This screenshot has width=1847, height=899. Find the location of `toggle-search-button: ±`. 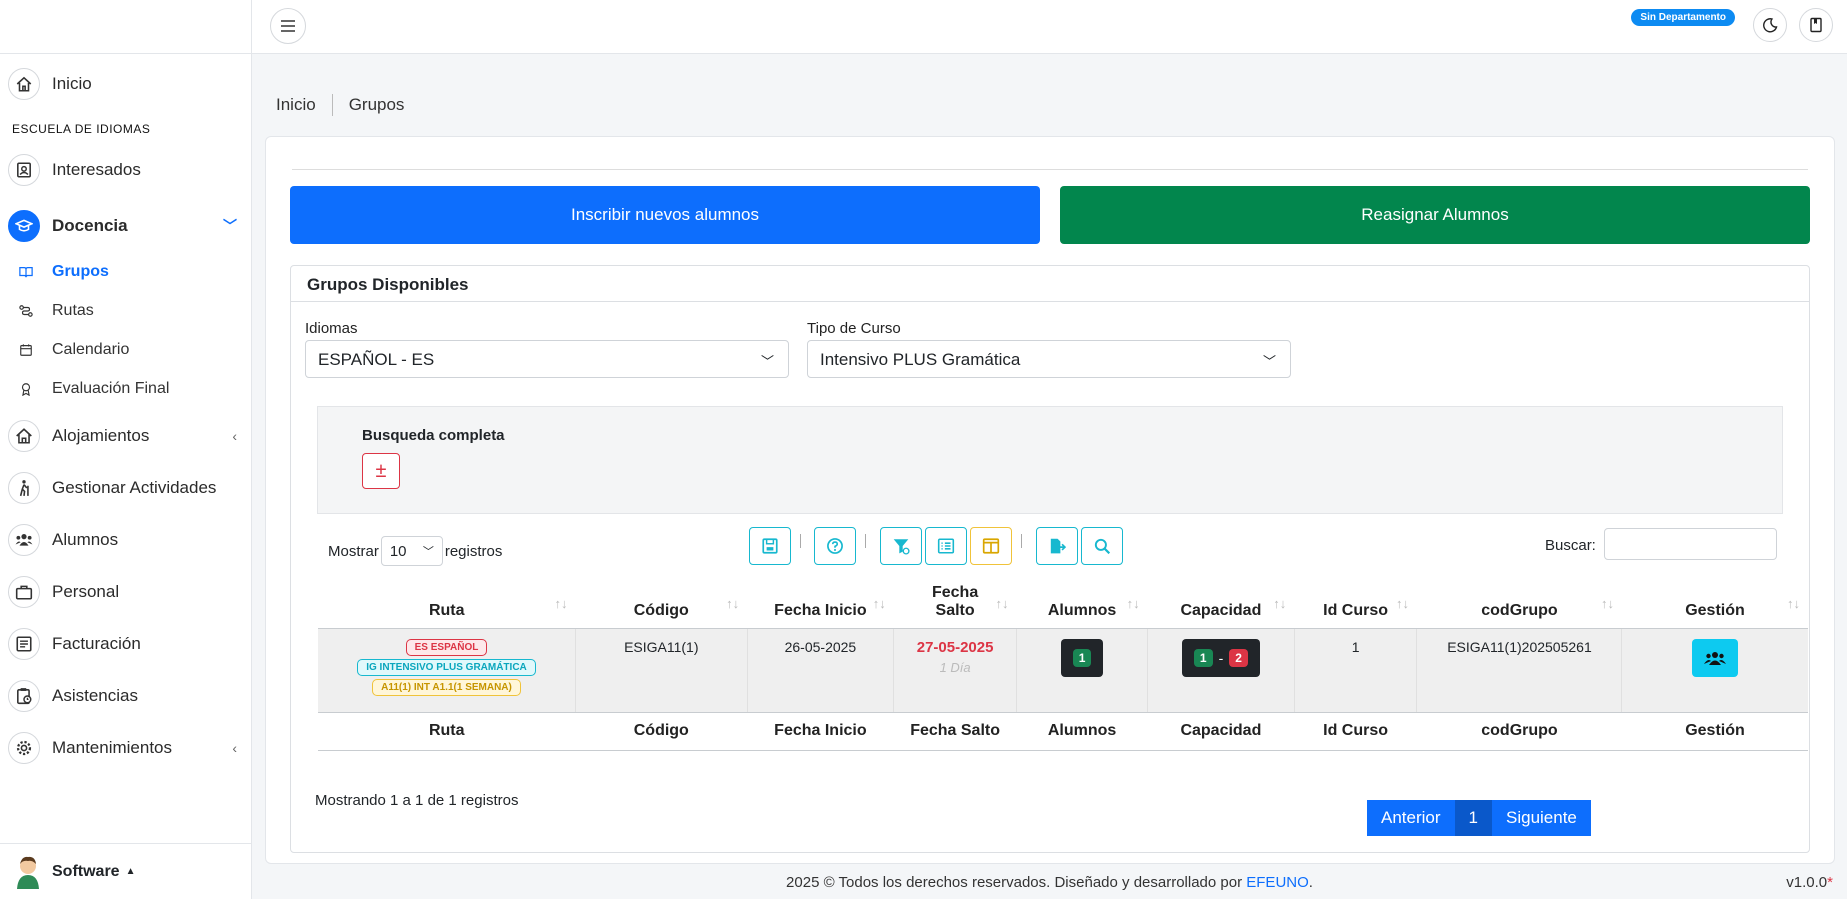

toggle-search-button: ± is located at coordinates (381, 471).